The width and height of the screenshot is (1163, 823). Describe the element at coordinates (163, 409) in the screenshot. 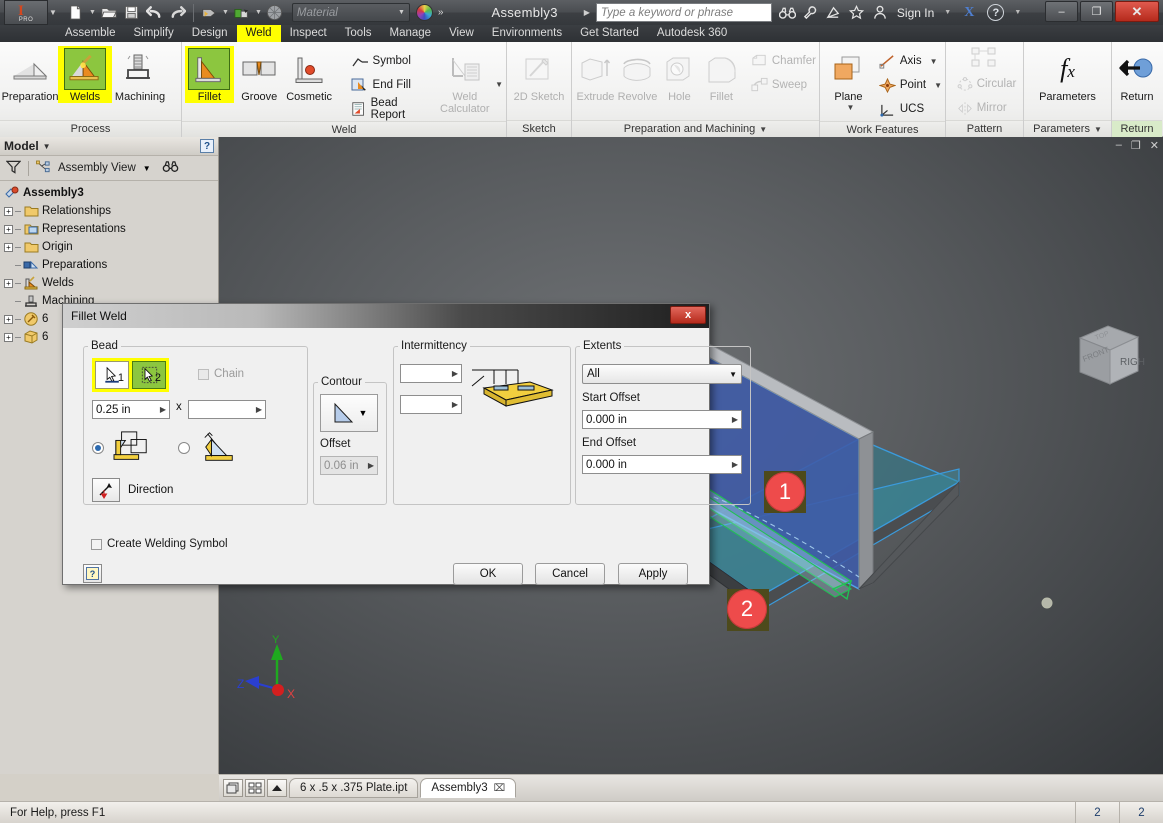

I see `bead-size1-spin-icon: ▶` at that location.